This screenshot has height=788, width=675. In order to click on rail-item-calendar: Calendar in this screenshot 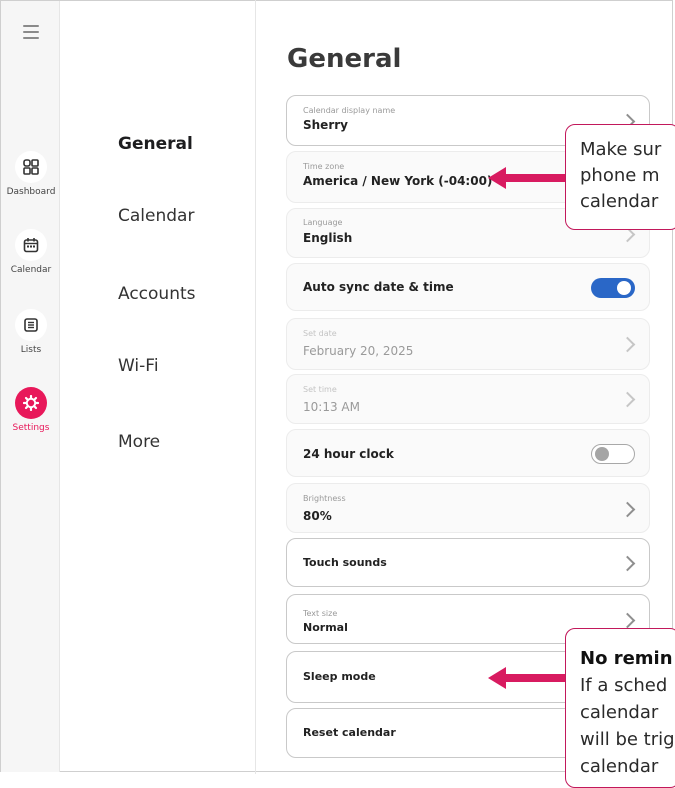, I will do `click(31, 252)`.